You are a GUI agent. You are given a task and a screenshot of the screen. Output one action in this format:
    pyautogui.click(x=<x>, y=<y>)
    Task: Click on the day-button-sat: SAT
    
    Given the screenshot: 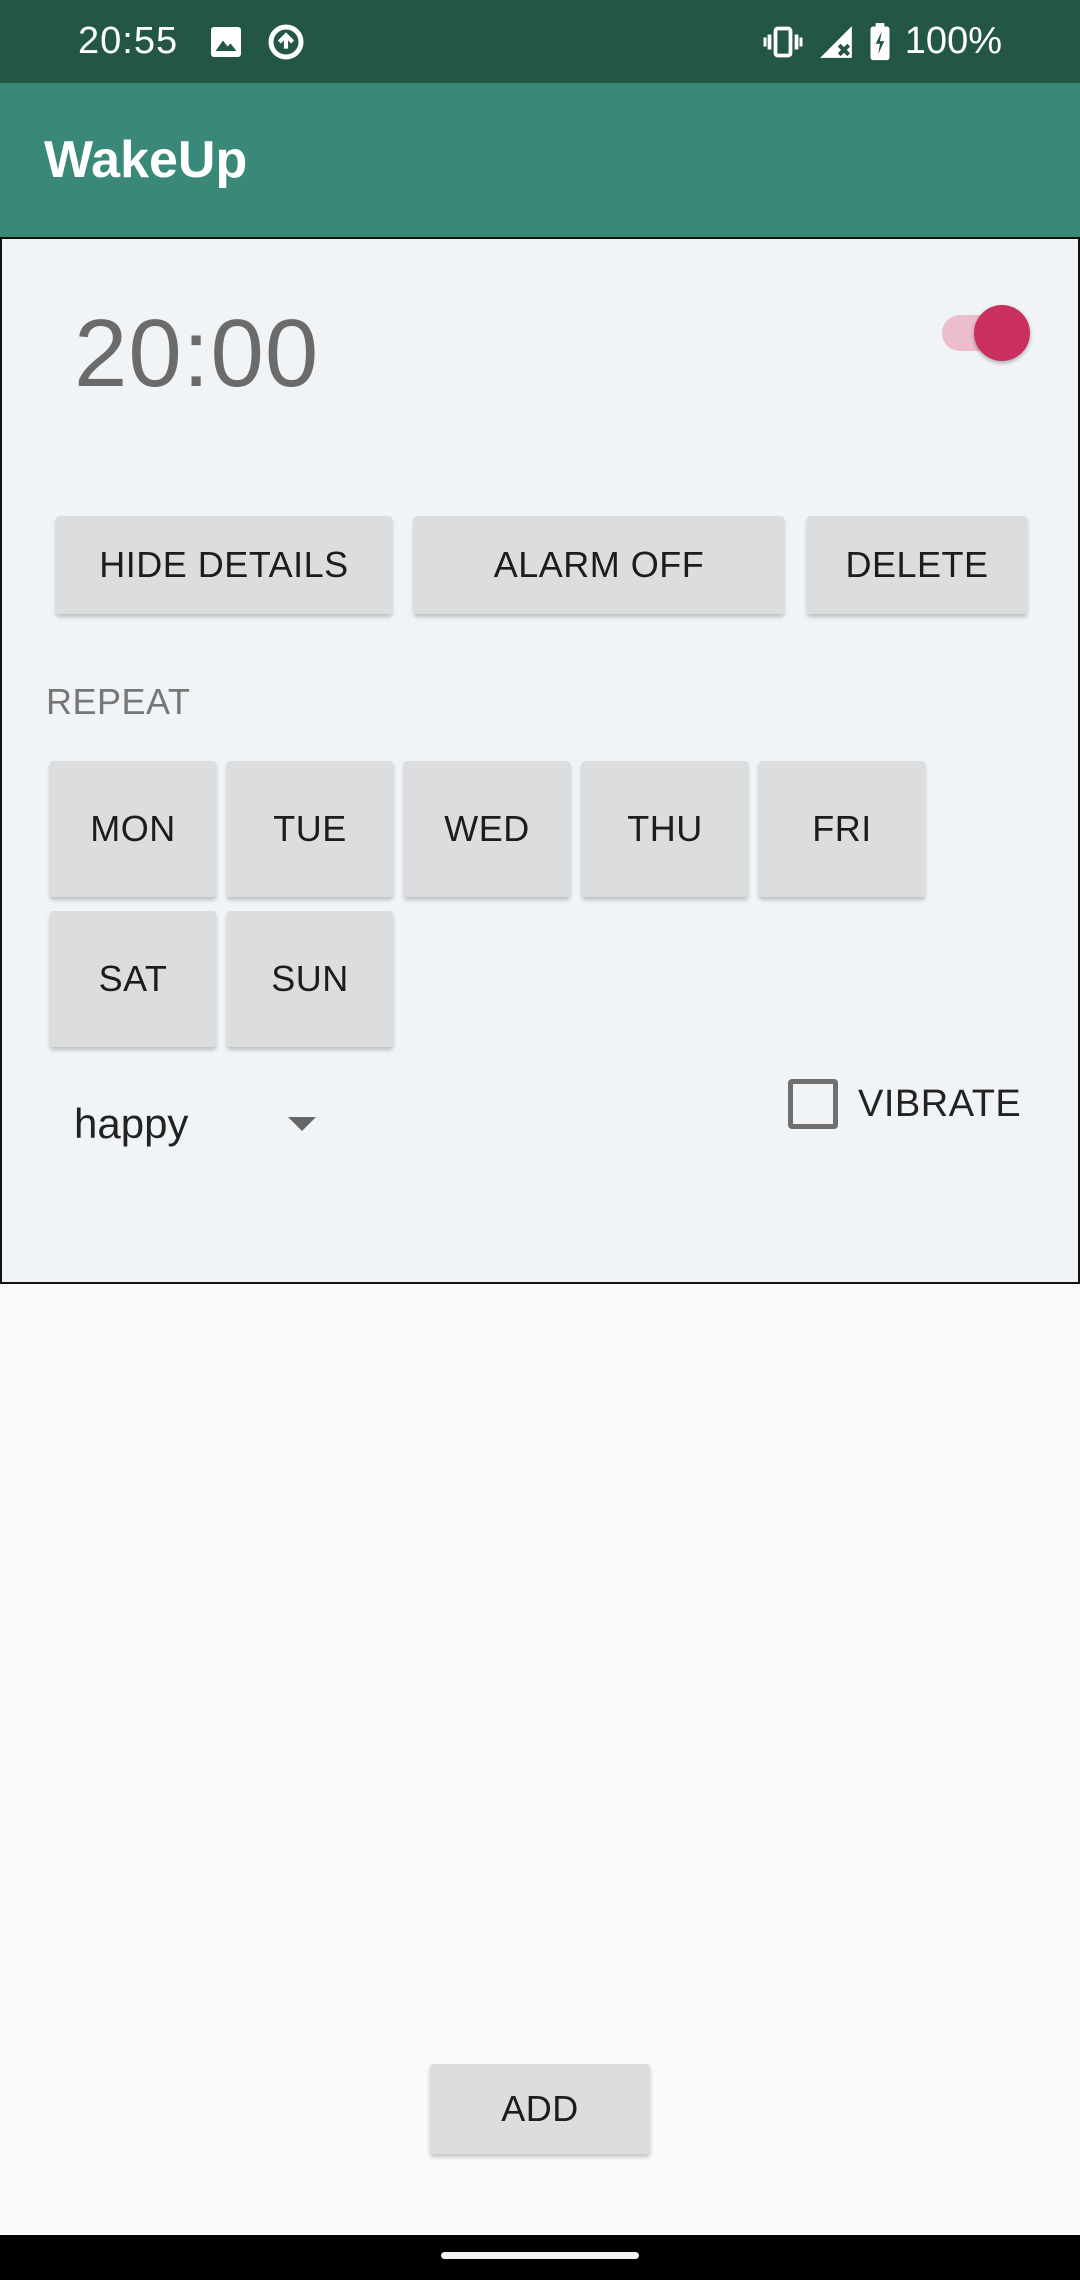 What is the action you would take?
    pyautogui.click(x=133, y=979)
    